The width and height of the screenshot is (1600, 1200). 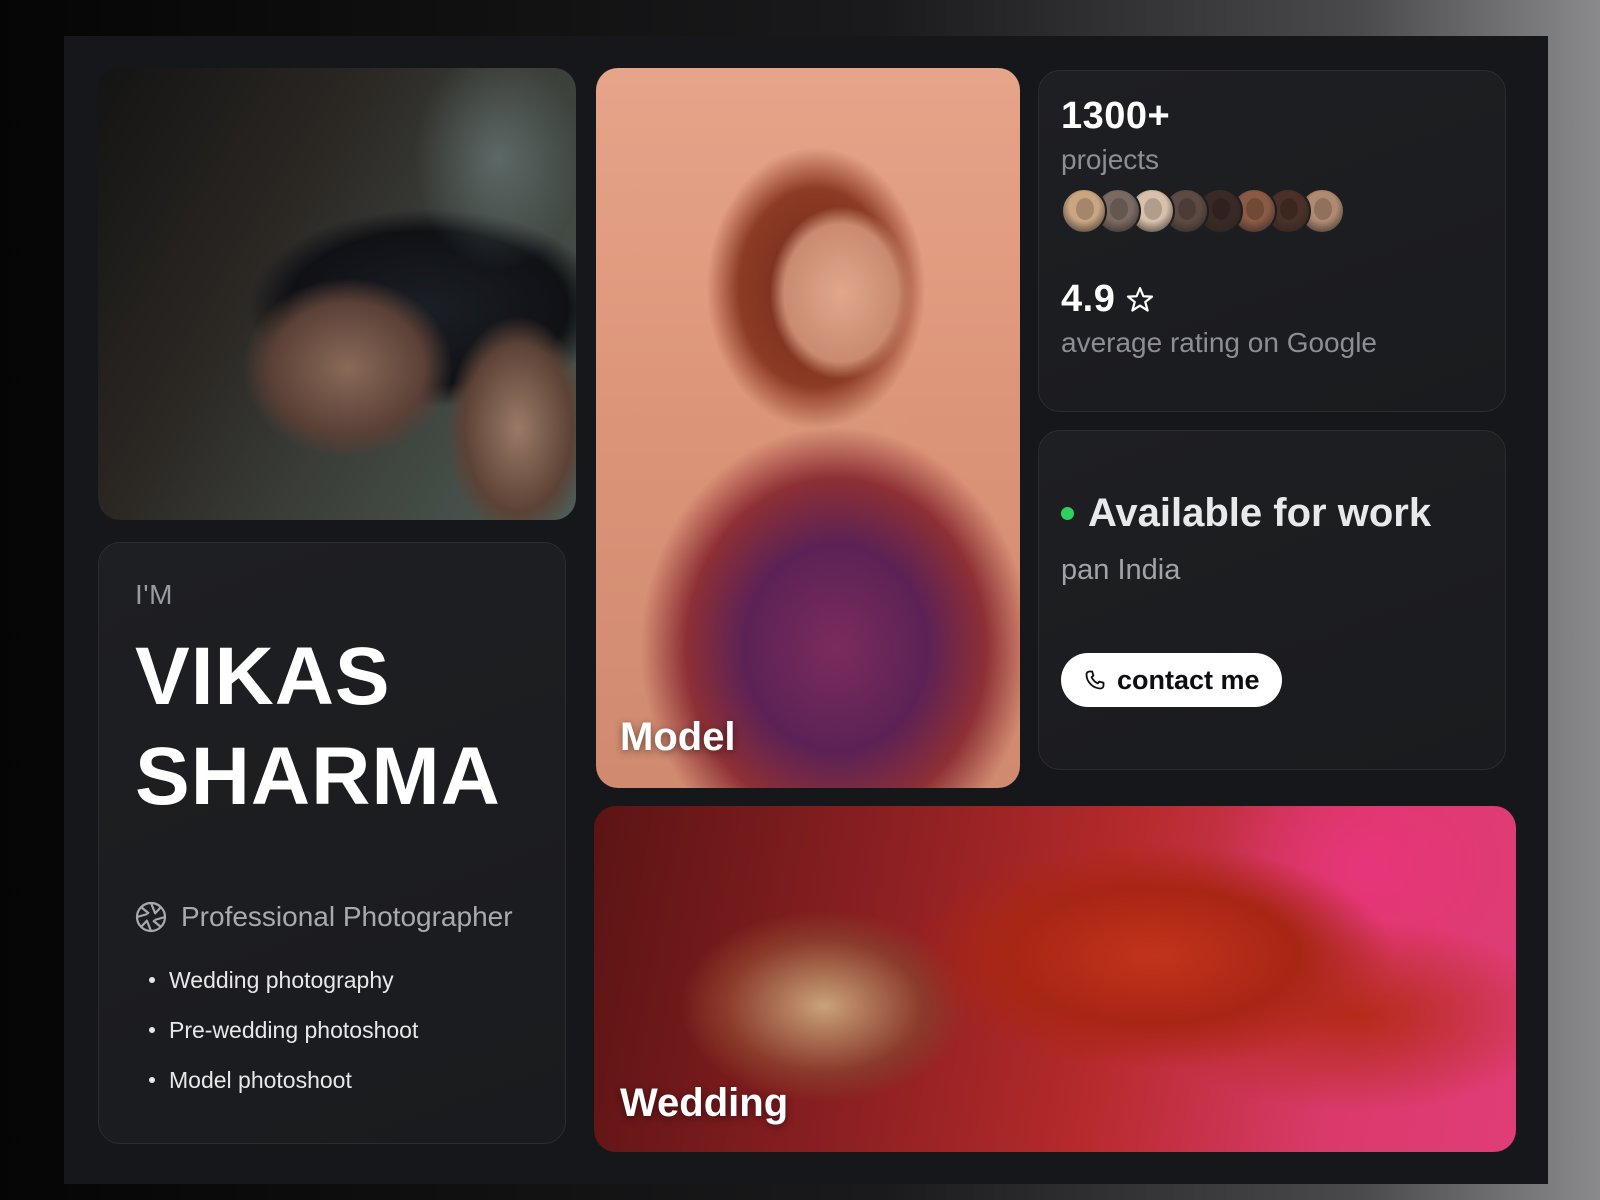 I want to click on aperture-icon, so click(x=151, y=917).